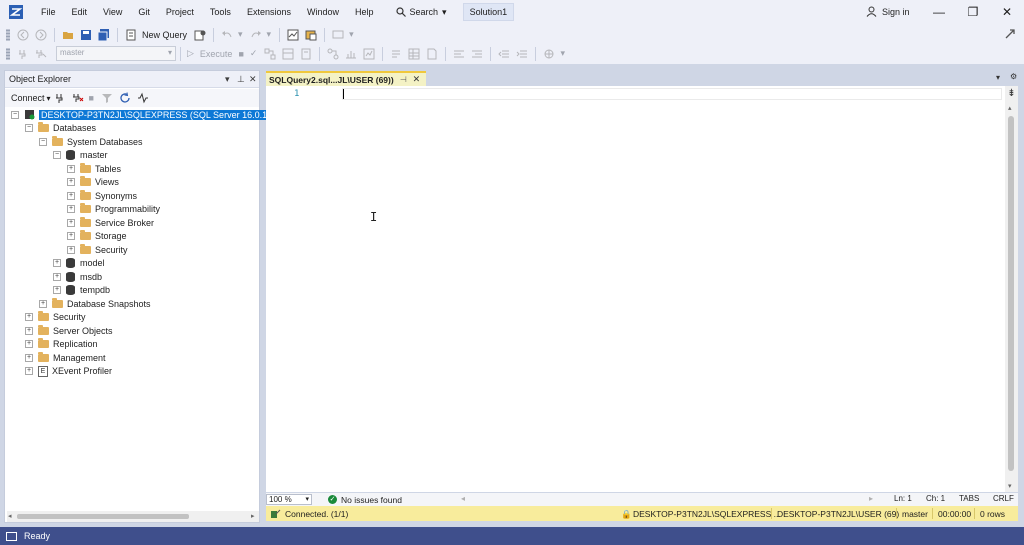 The image size is (1024, 545). Describe the element at coordinates (28, 98) in the screenshot. I see `connect-button: Connect` at that location.